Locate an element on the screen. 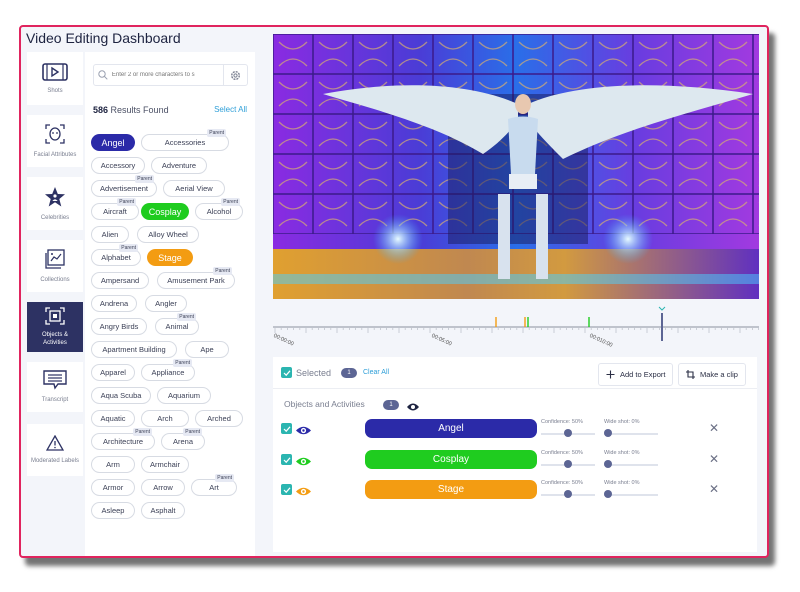 This screenshot has width=800, height=592. tag-chip: Amusement Park Parent is located at coordinates (196, 278).